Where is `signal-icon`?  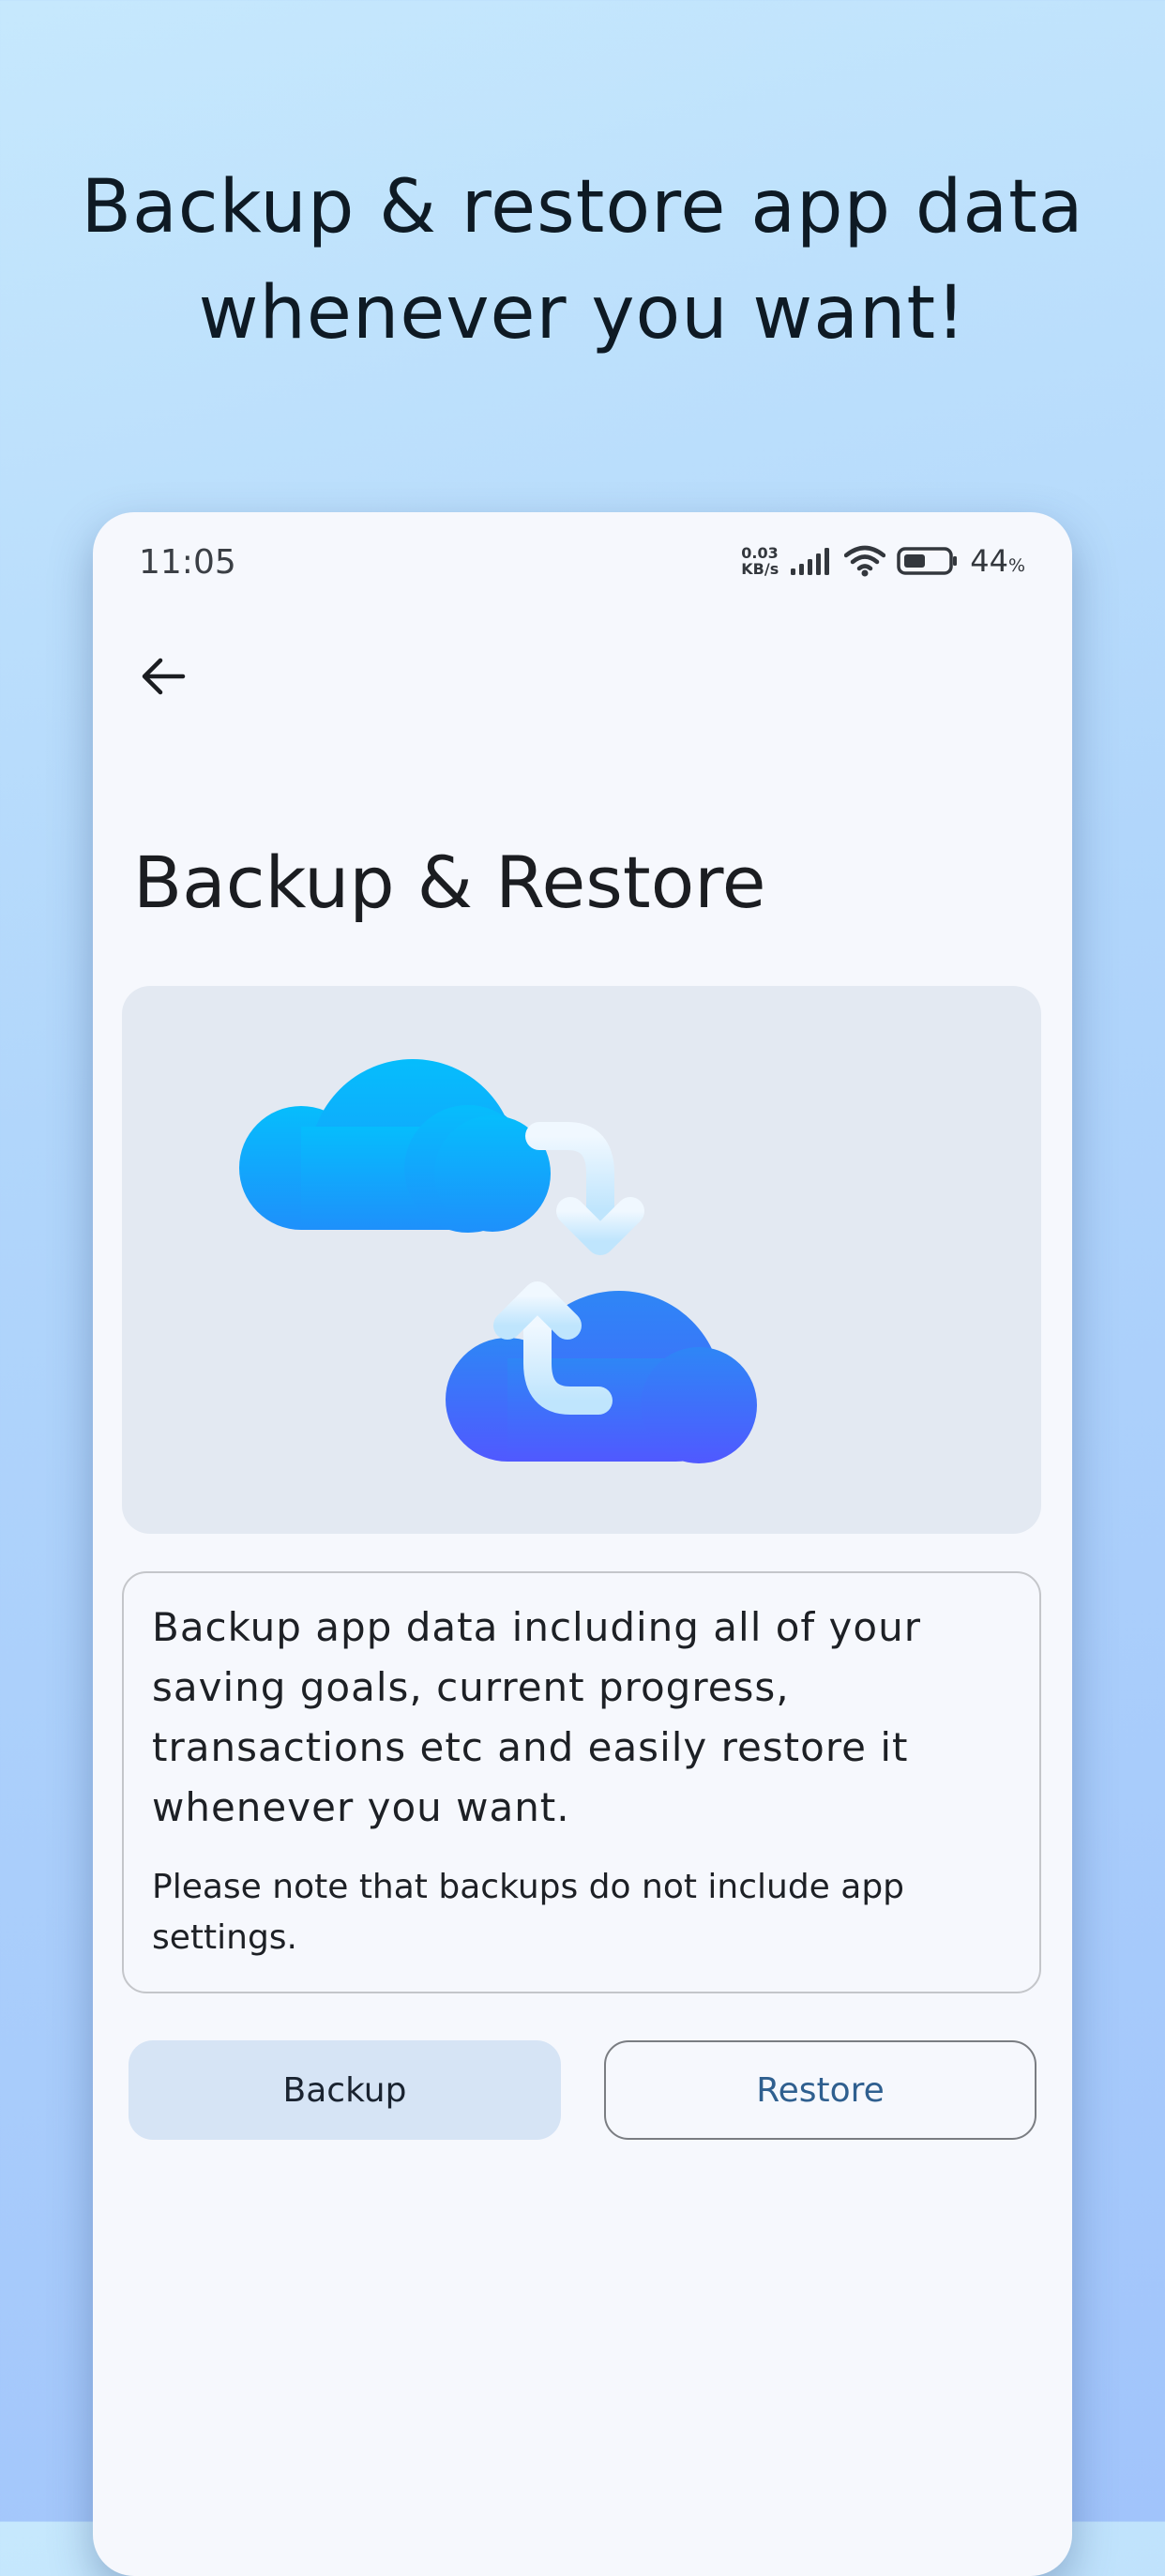
signal-icon is located at coordinates (810, 561).